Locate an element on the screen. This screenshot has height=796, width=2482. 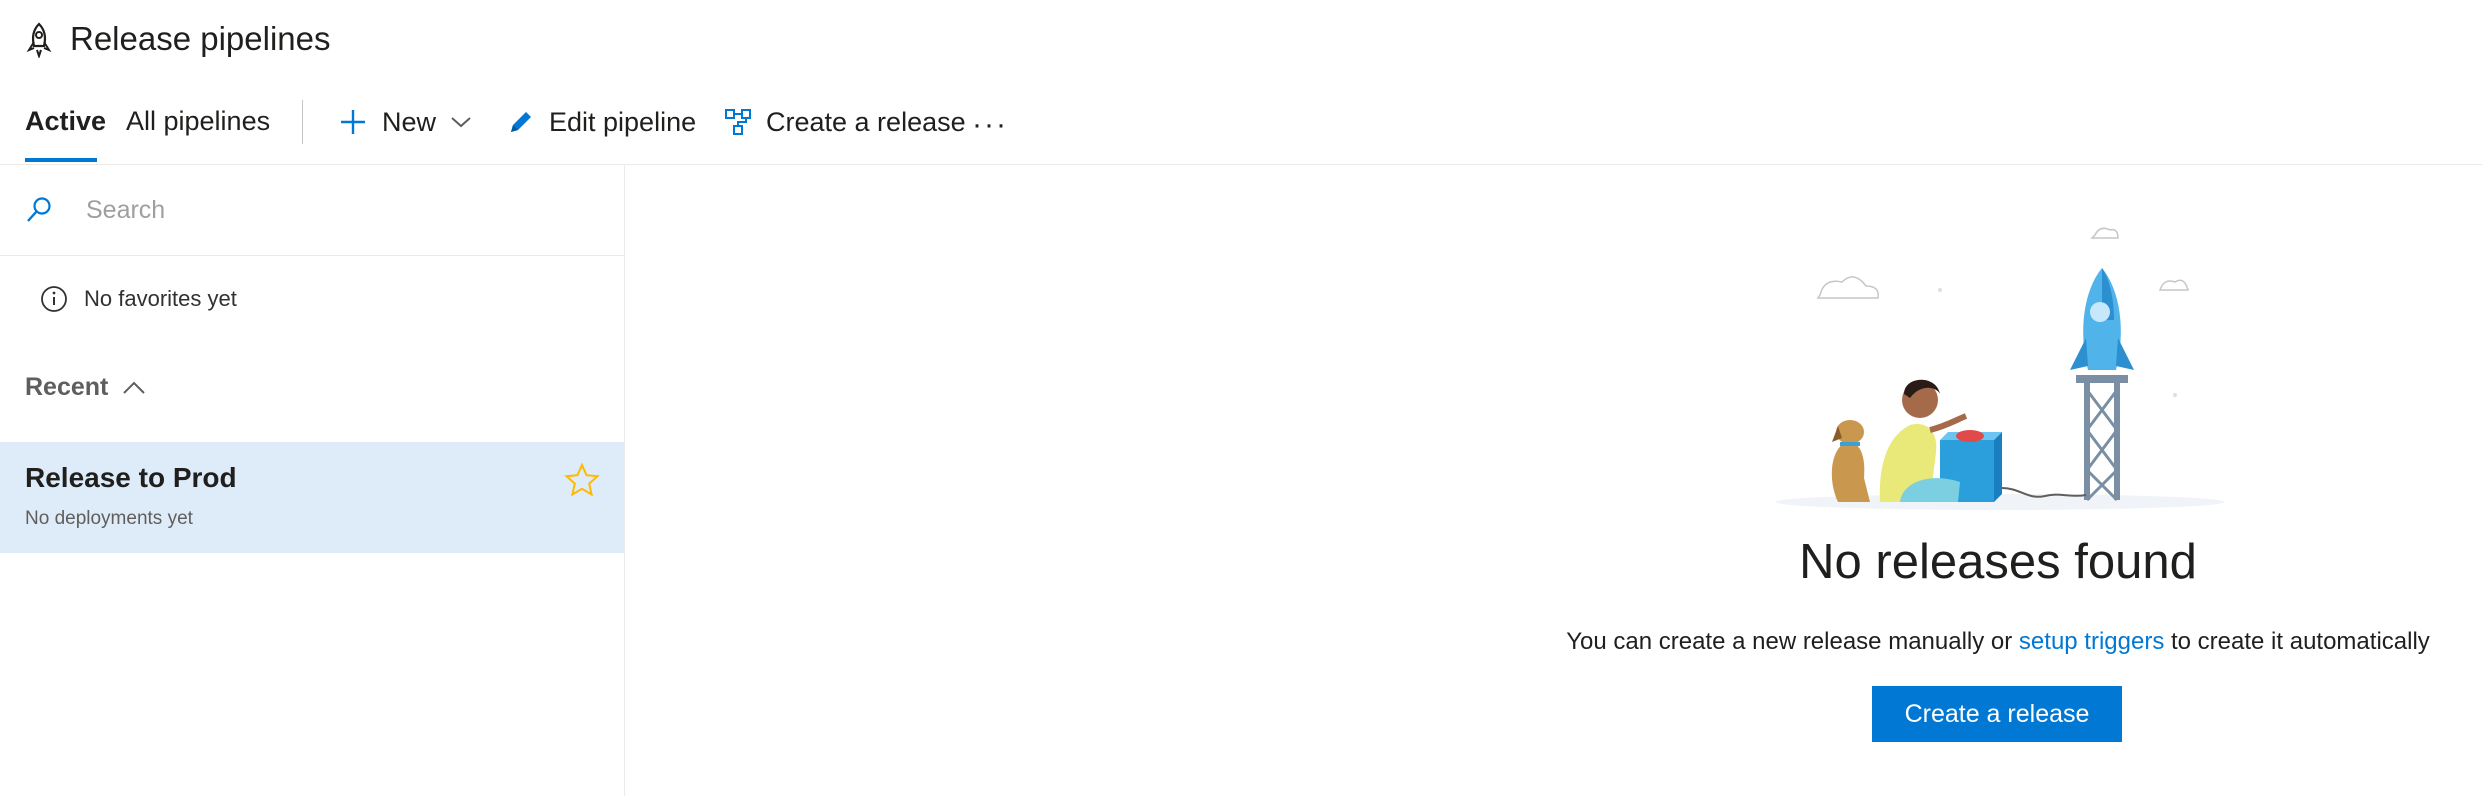
search-box is located at coordinates (312, 210).